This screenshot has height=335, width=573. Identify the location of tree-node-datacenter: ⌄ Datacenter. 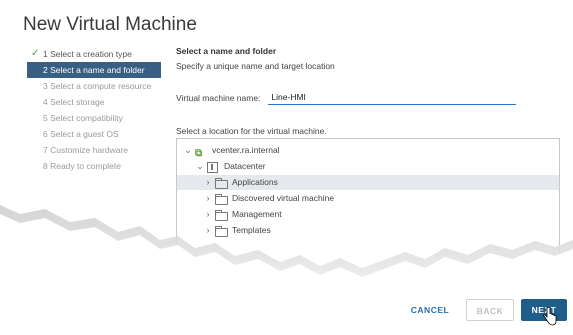
(230, 166).